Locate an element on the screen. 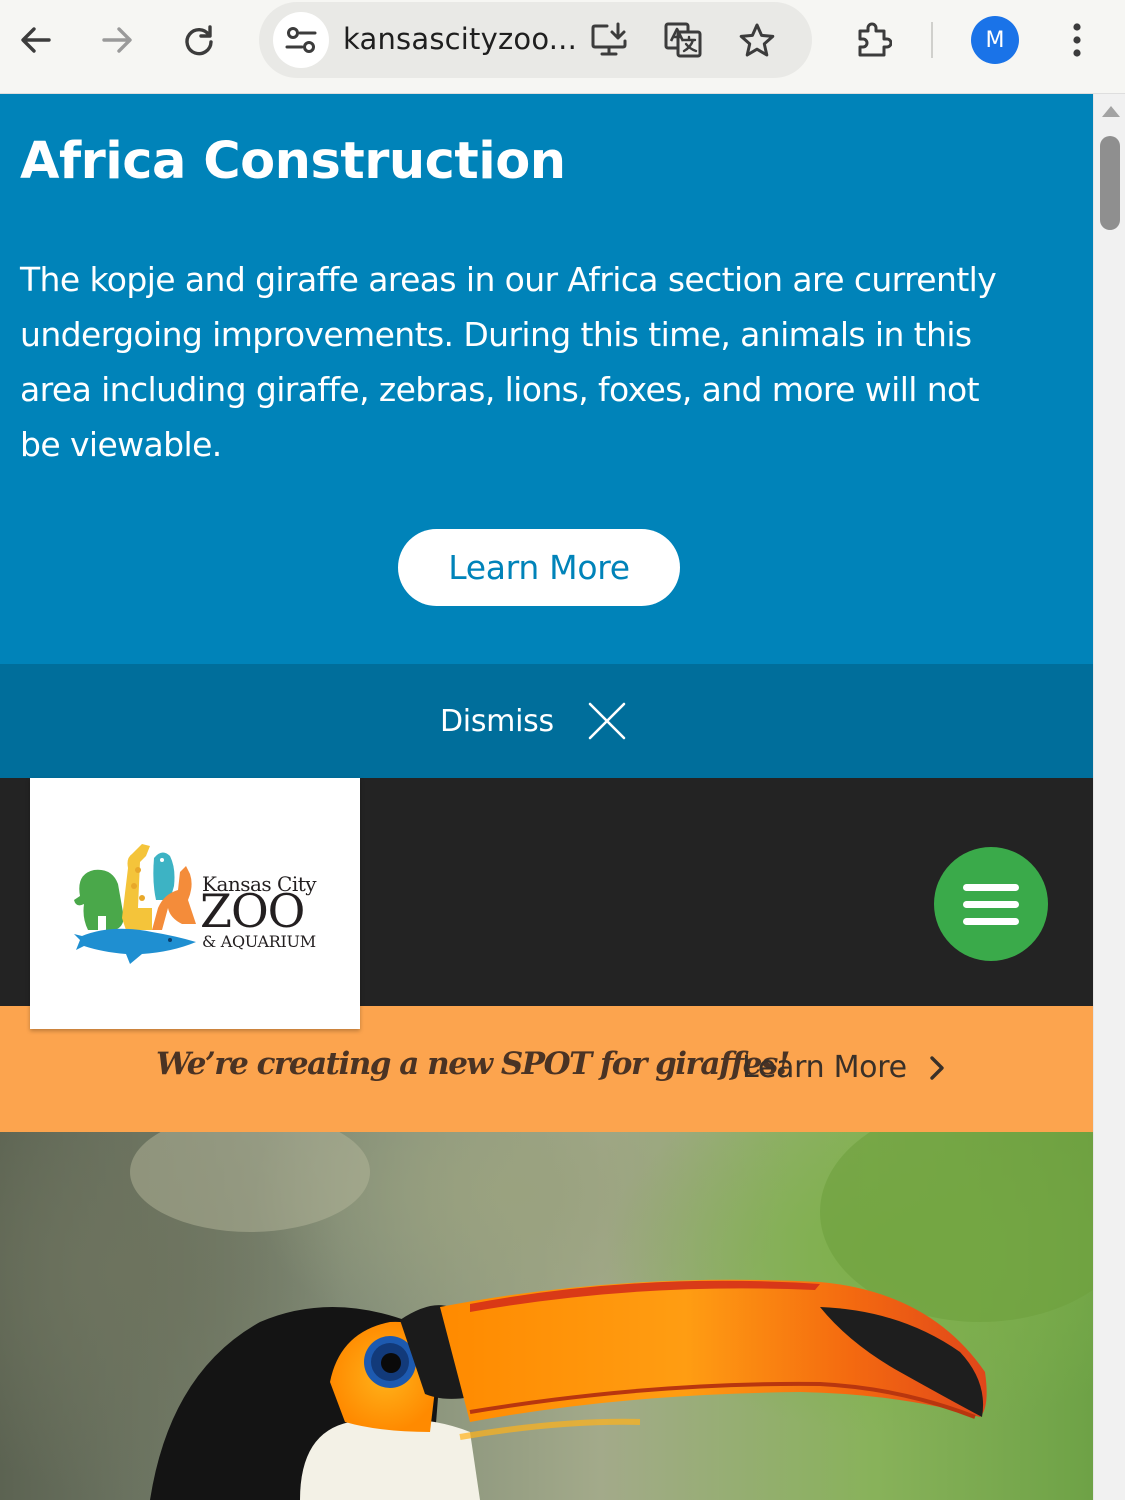 The width and height of the screenshot is (1125, 1500). site-info-button is located at coordinates (301, 40).